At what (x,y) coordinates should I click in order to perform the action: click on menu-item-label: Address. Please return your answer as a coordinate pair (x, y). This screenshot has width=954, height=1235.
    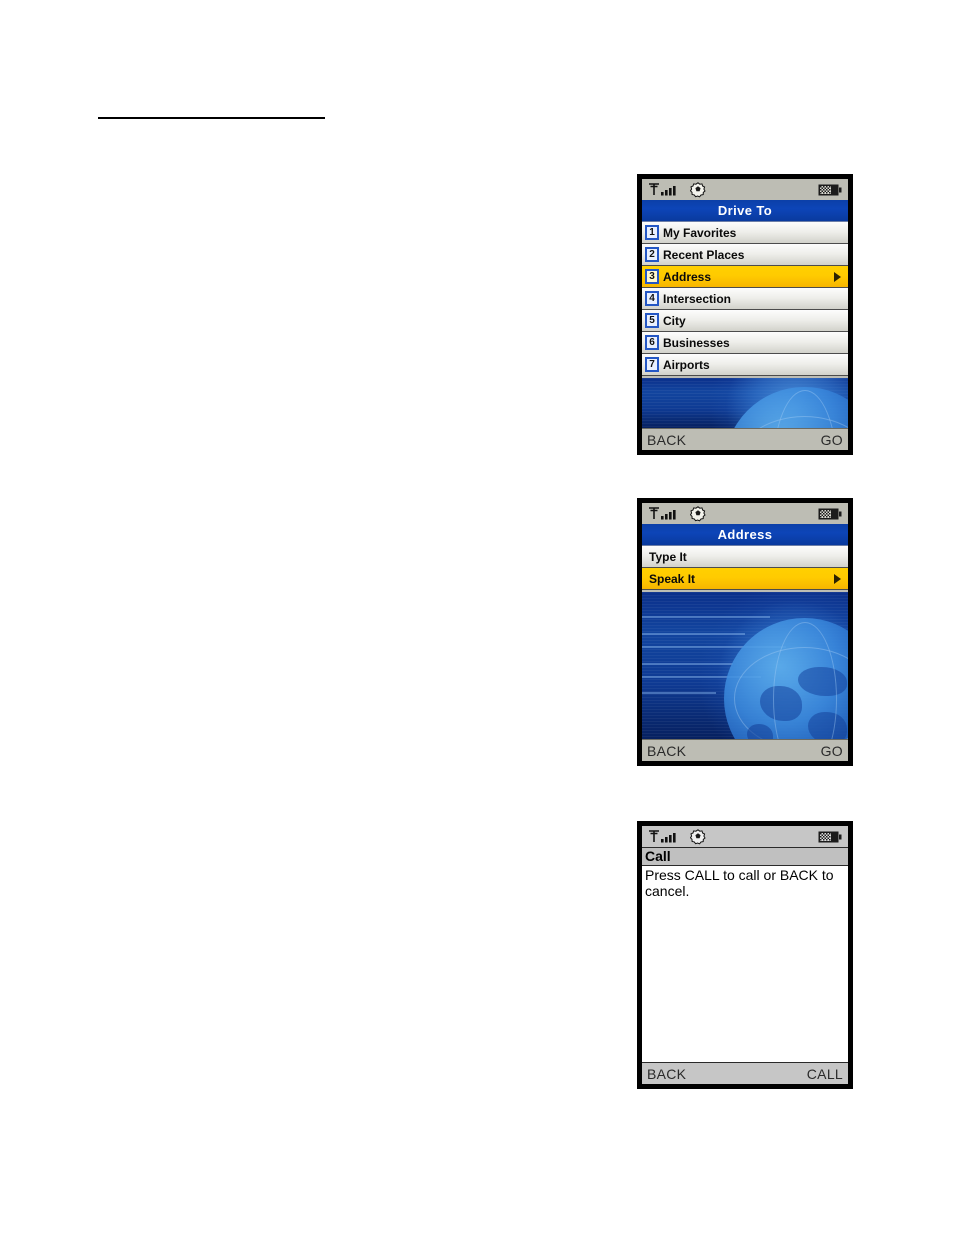
    Looking at the image, I should click on (687, 276).